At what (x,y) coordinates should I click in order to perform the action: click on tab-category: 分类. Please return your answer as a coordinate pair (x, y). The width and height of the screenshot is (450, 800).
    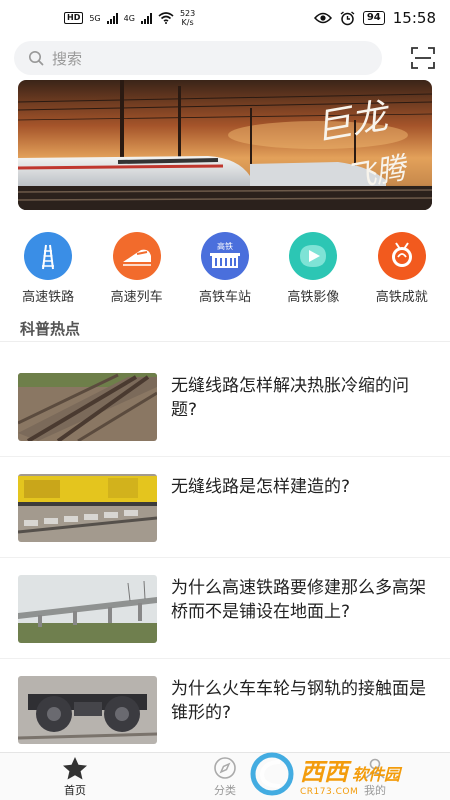
    Looking at the image, I should click on (225, 776).